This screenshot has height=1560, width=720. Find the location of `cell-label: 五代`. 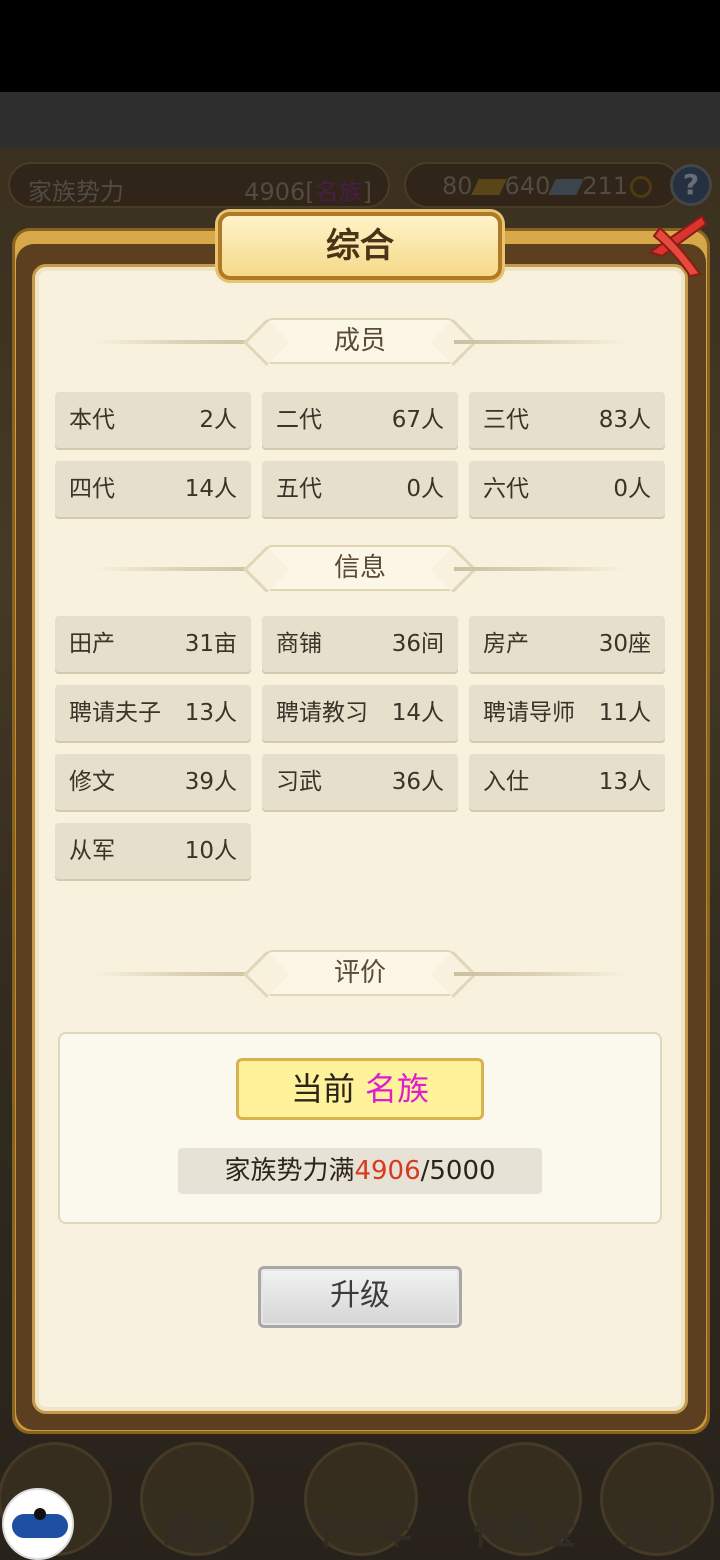

cell-label: 五代 is located at coordinates (299, 489).